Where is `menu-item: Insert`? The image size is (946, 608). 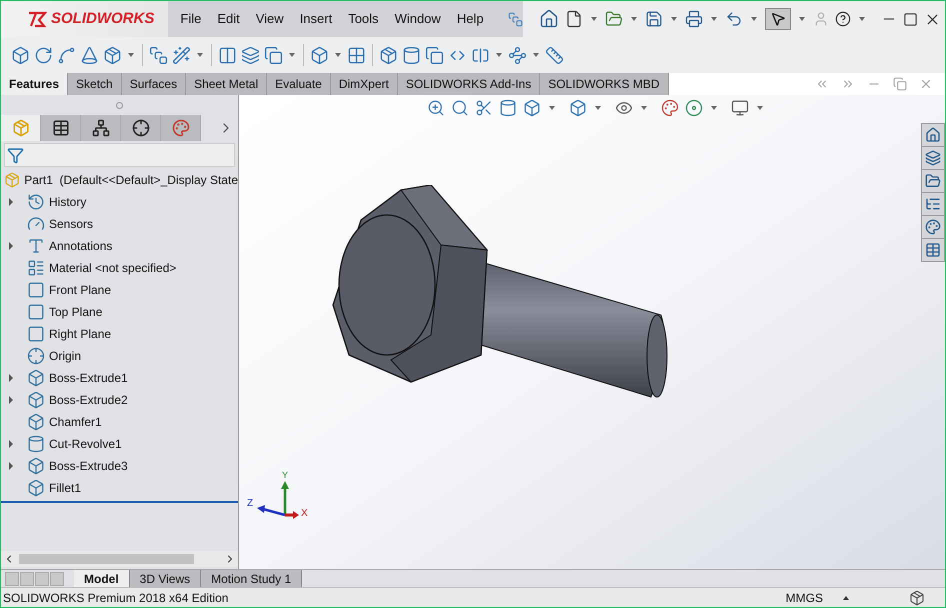 menu-item: Insert is located at coordinates (316, 19).